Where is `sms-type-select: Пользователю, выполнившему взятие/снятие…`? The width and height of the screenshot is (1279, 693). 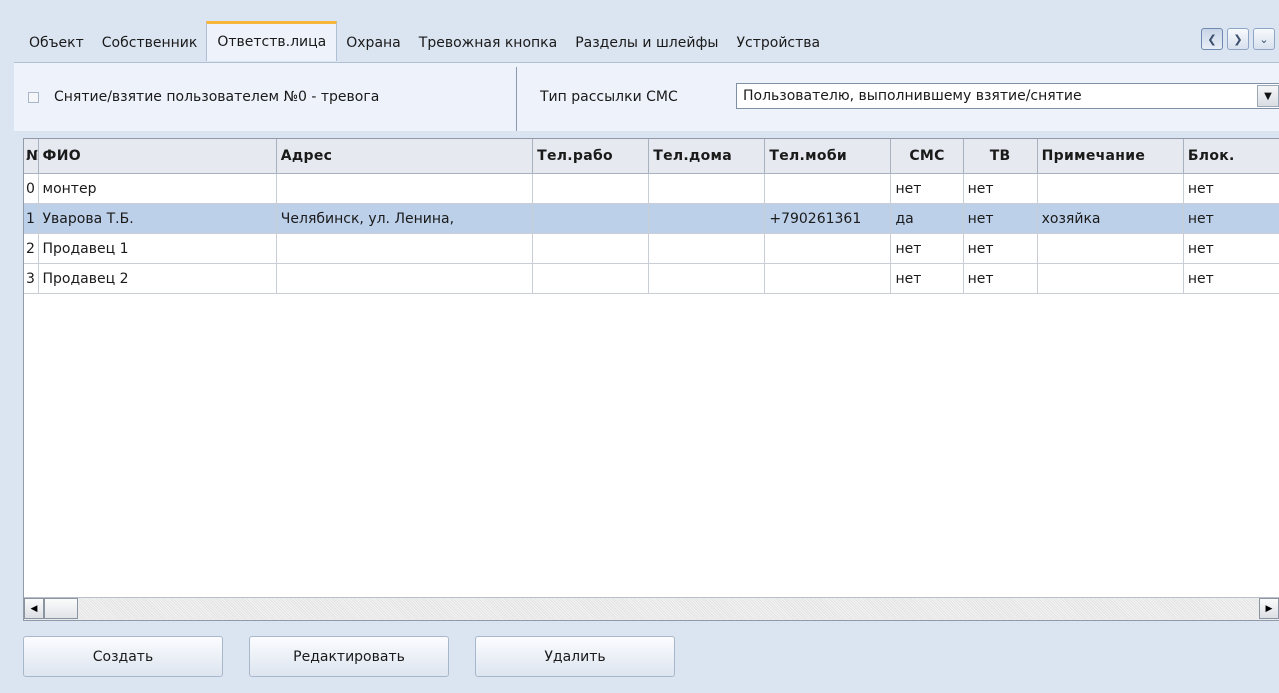
sms-type-select: Пользователю, выполнившему взятие/снятие… is located at coordinates (1007, 96).